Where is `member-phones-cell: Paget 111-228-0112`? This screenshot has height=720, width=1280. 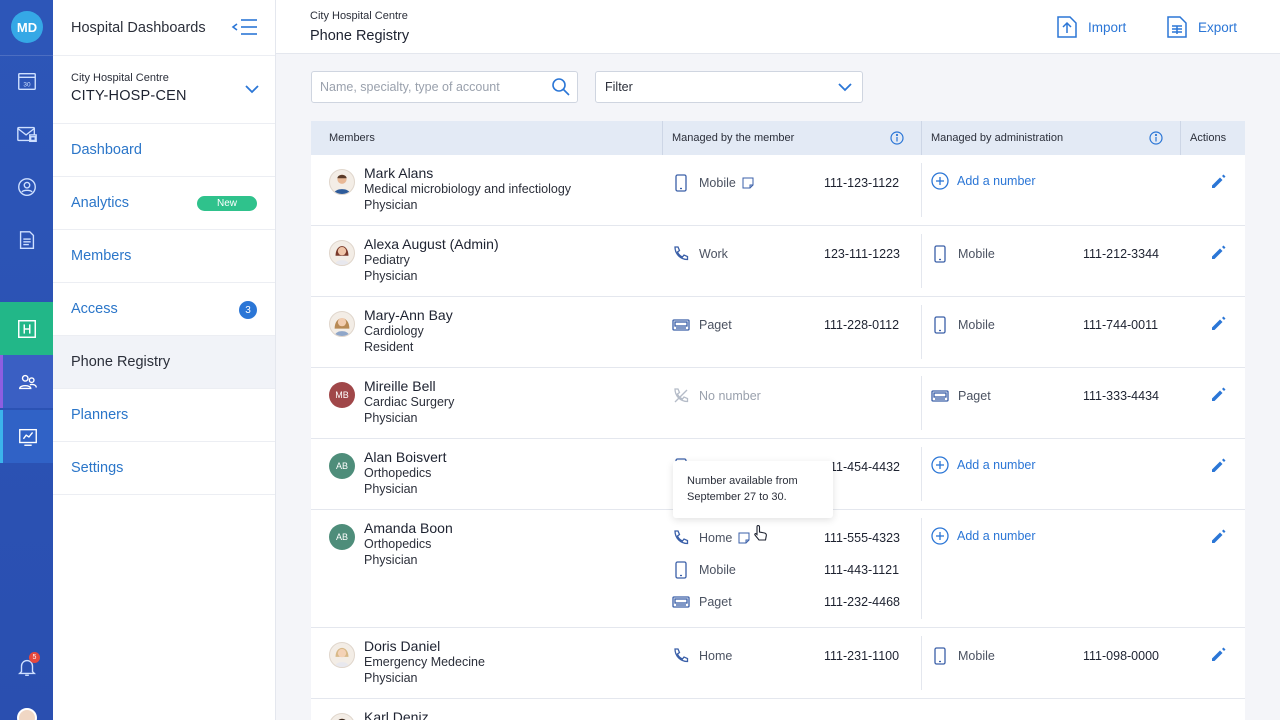
member-phones-cell: Paget 111-228-0112 is located at coordinates (792, 332).